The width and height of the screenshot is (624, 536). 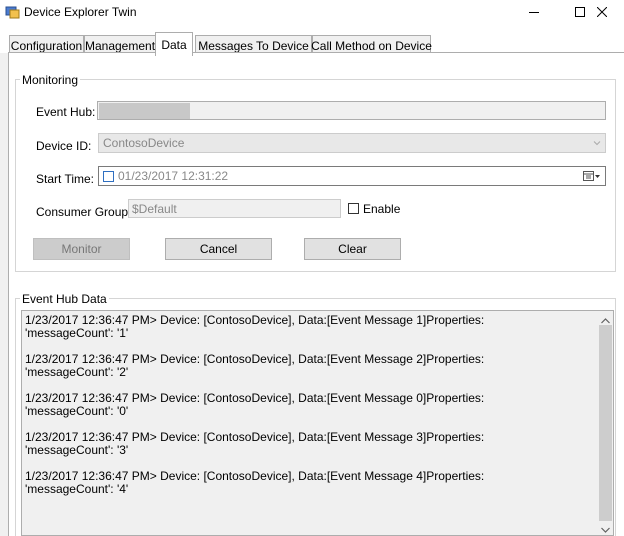 What do you see at coordinates (144, 143) in the screenshot?
I see `device-id-value: ContosoDevice` at bounding box center [144, 143].